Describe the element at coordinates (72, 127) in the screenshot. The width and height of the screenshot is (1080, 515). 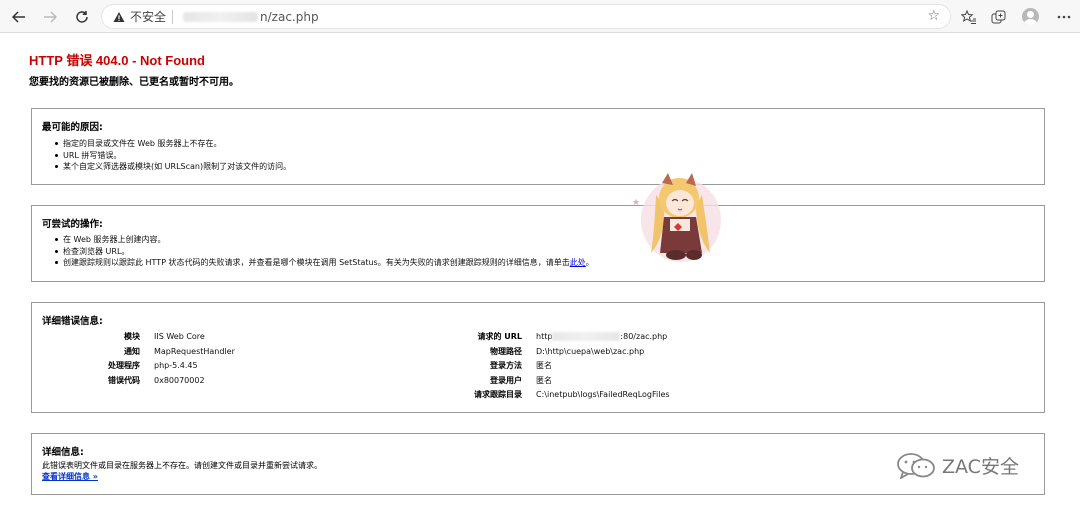
I see `causes-heading: 最可能的原因:` at that location.